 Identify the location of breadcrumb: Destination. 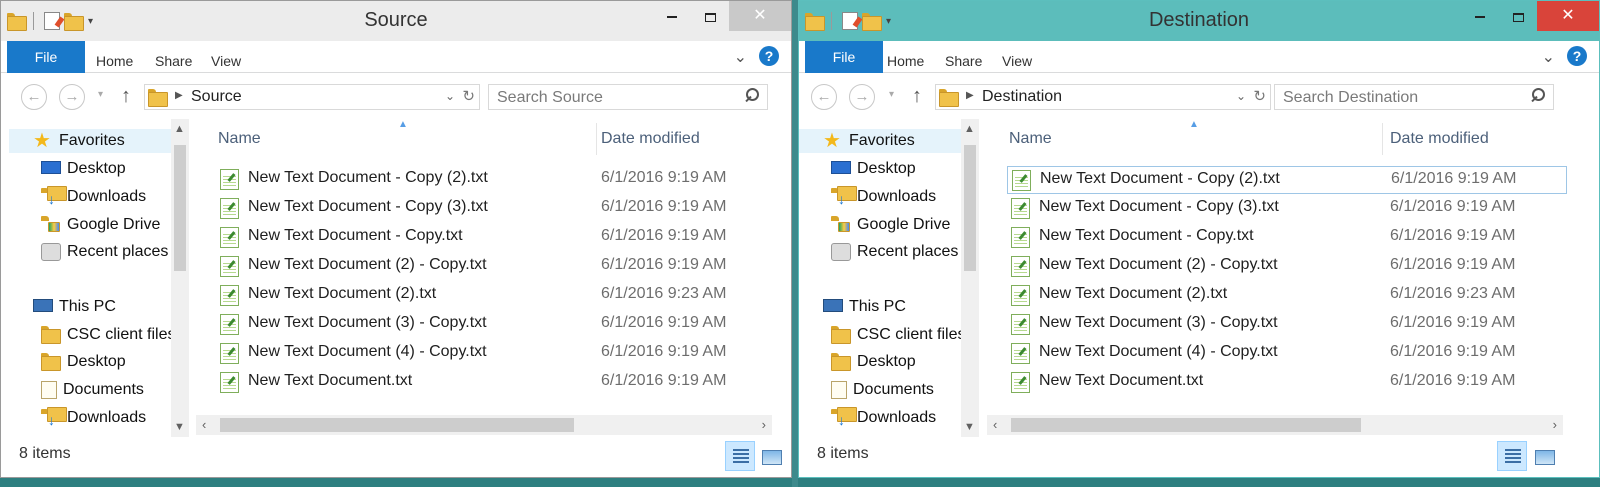
(1022, 97).